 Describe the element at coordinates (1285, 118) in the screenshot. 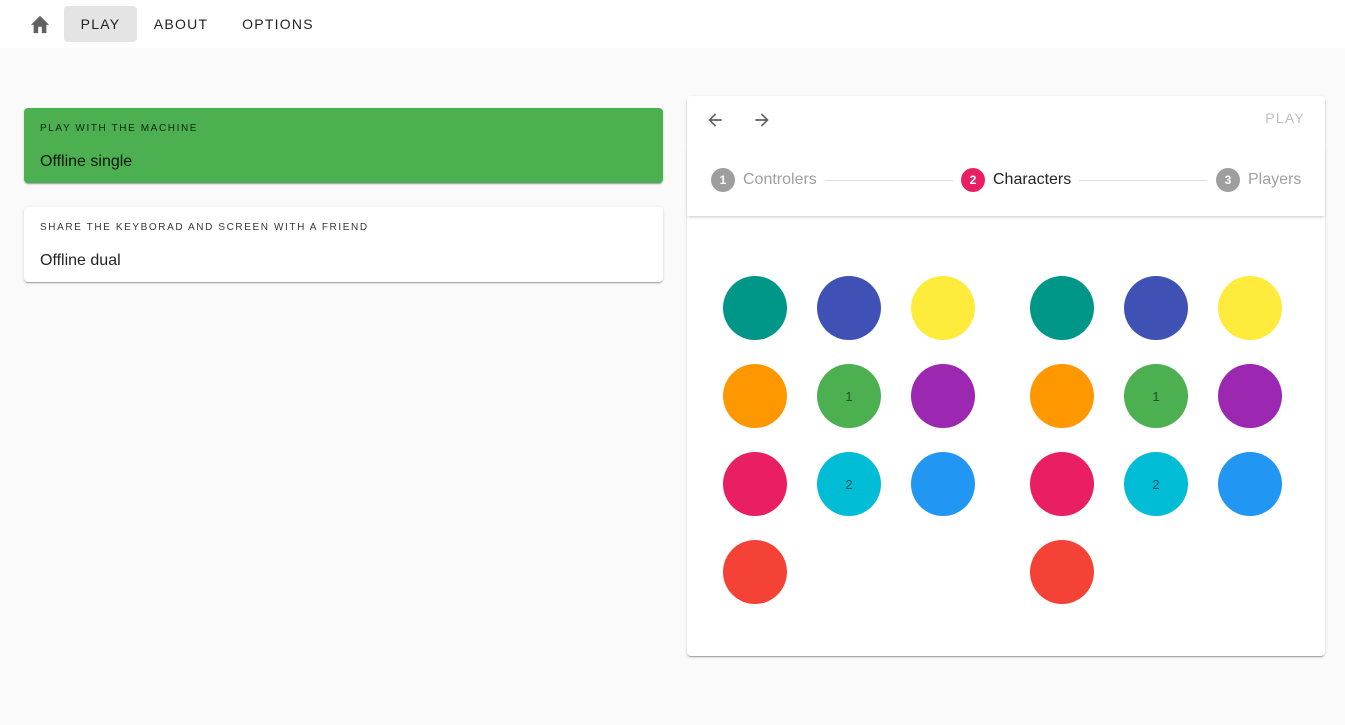

I see `play-button: PLAY` at that location.